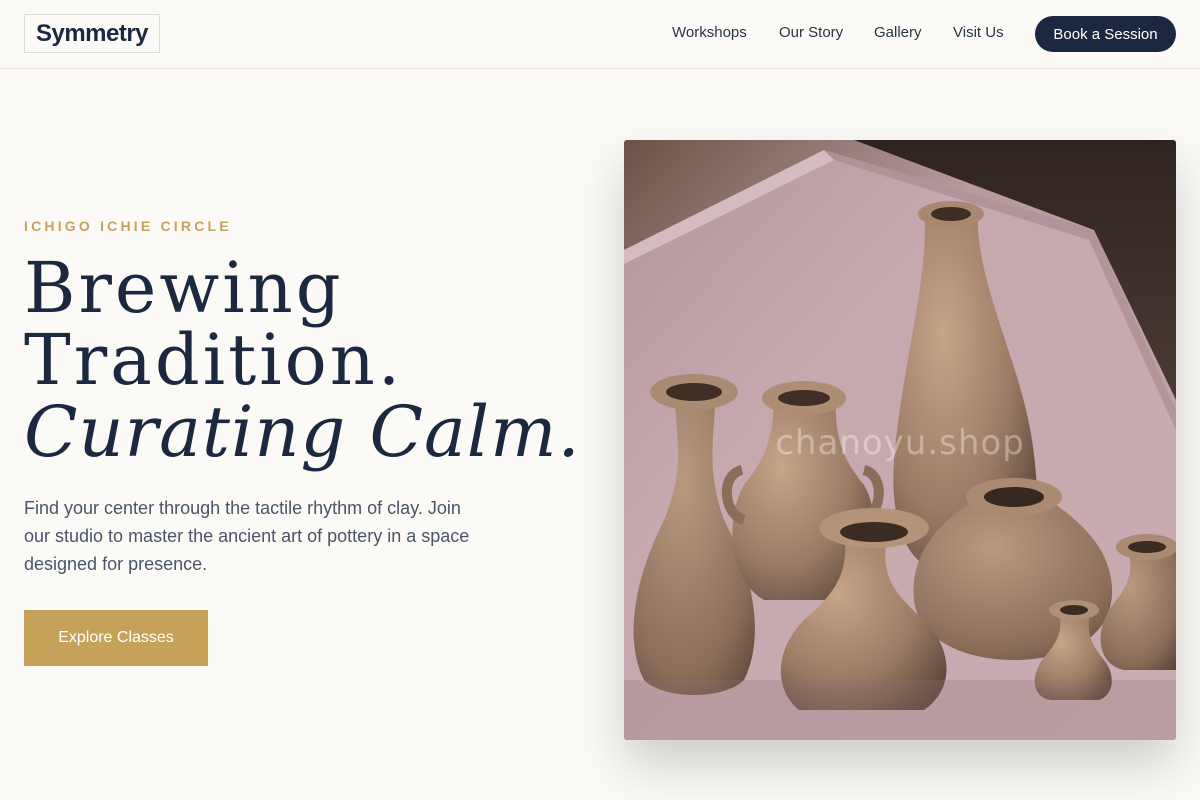 This screenshot has width=1200, height=800. I want to click on book-session-button: Book a Session, so click(1105, 34).